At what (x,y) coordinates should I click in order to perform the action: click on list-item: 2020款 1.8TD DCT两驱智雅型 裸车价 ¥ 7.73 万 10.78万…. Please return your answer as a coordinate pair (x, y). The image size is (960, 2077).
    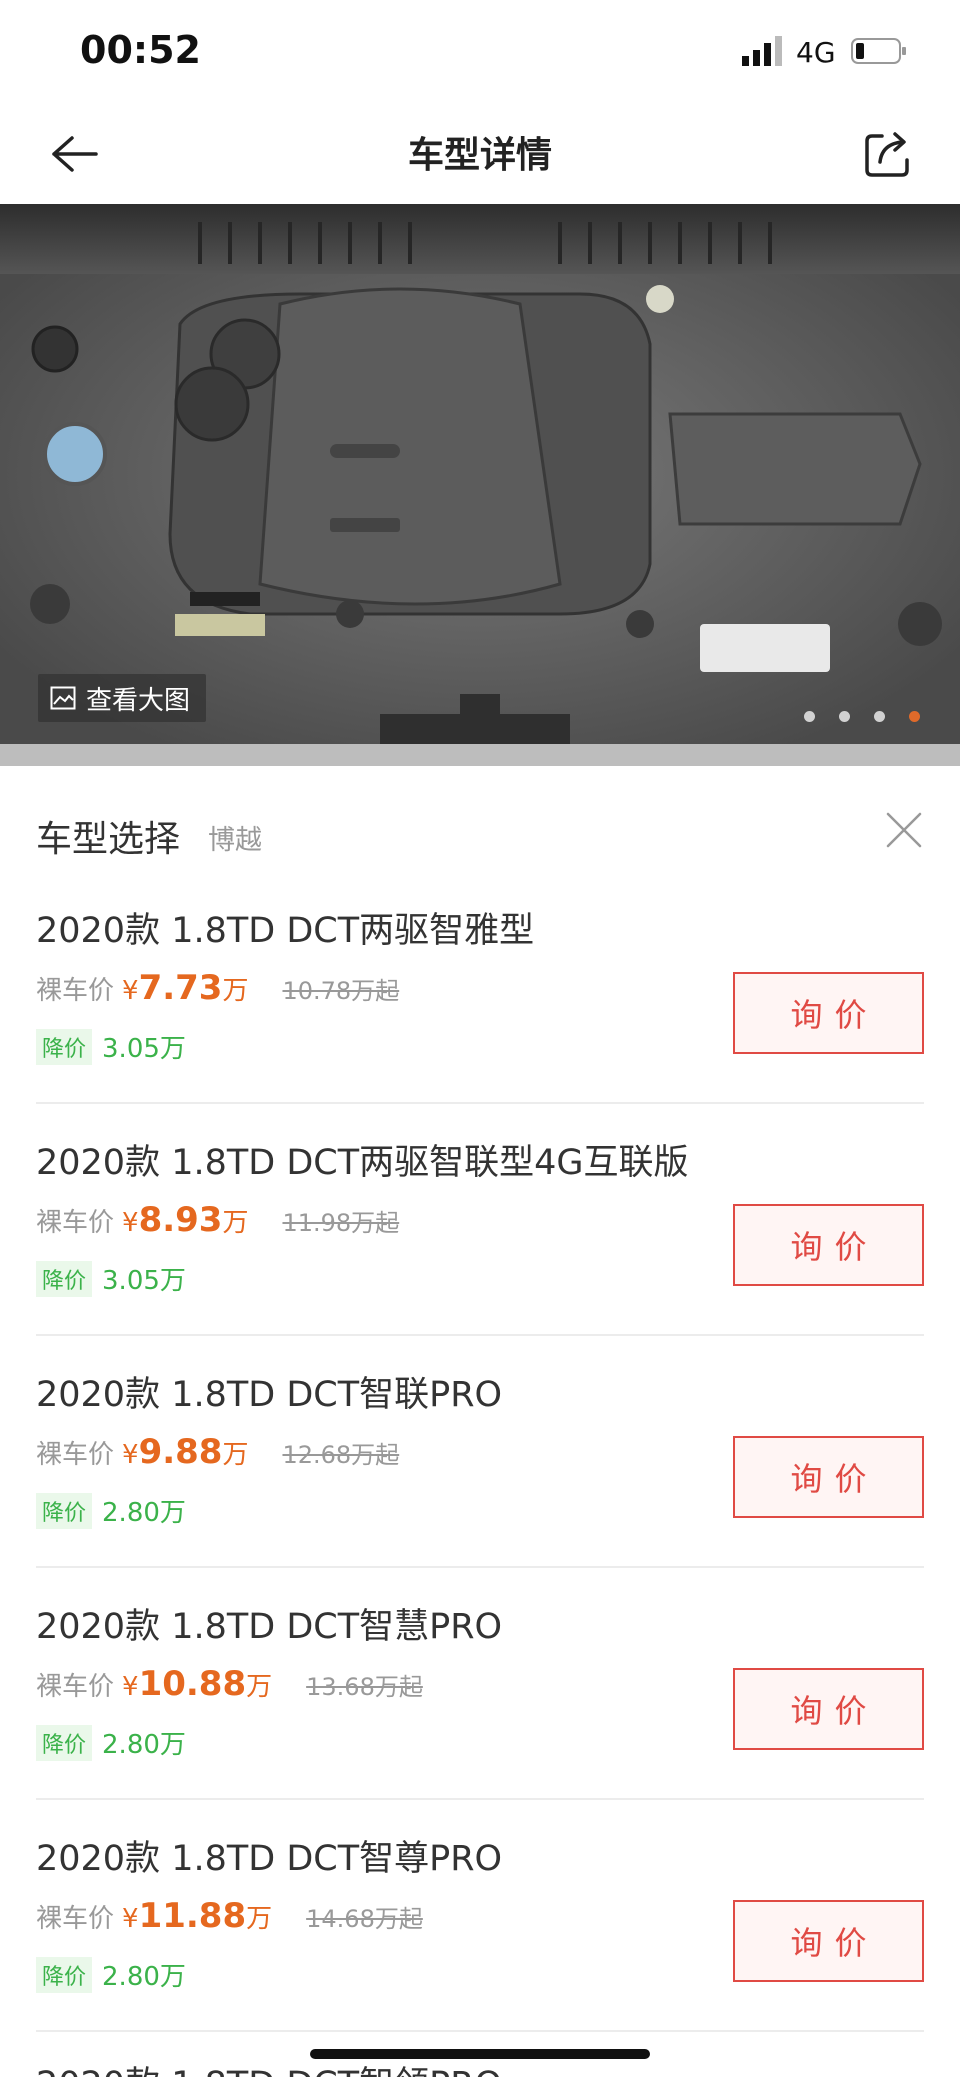
    Looking at the image, I should click on (480, 1018).